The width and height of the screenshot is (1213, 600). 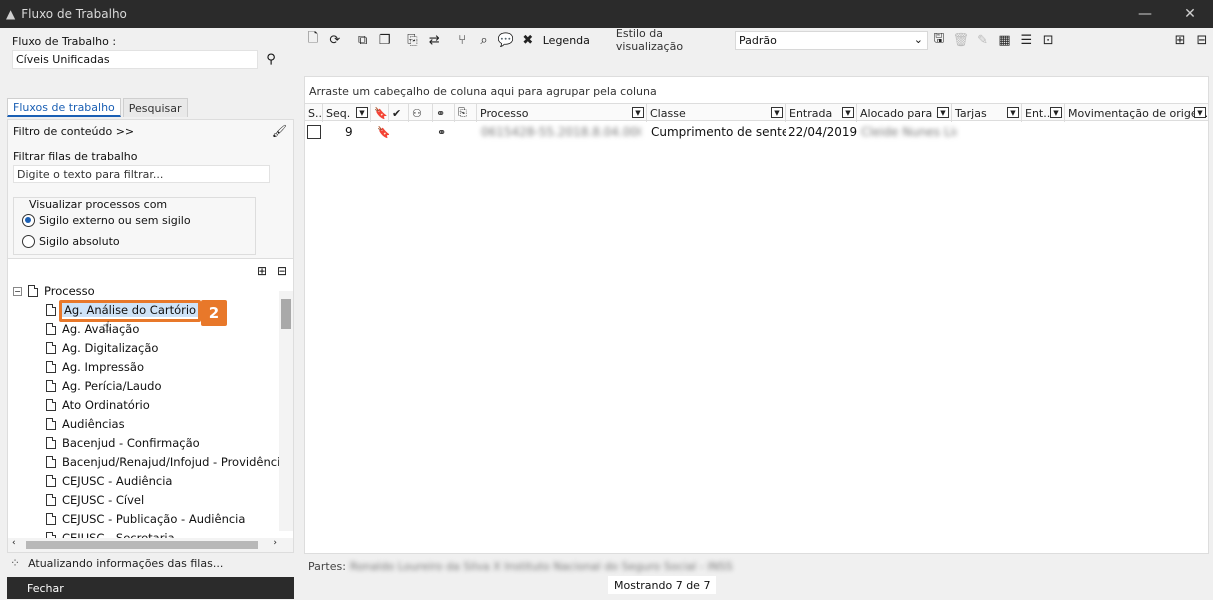 I want to click on tree-item: CEJUSC - Publicação - Audiência, so click(x=145, y=519).